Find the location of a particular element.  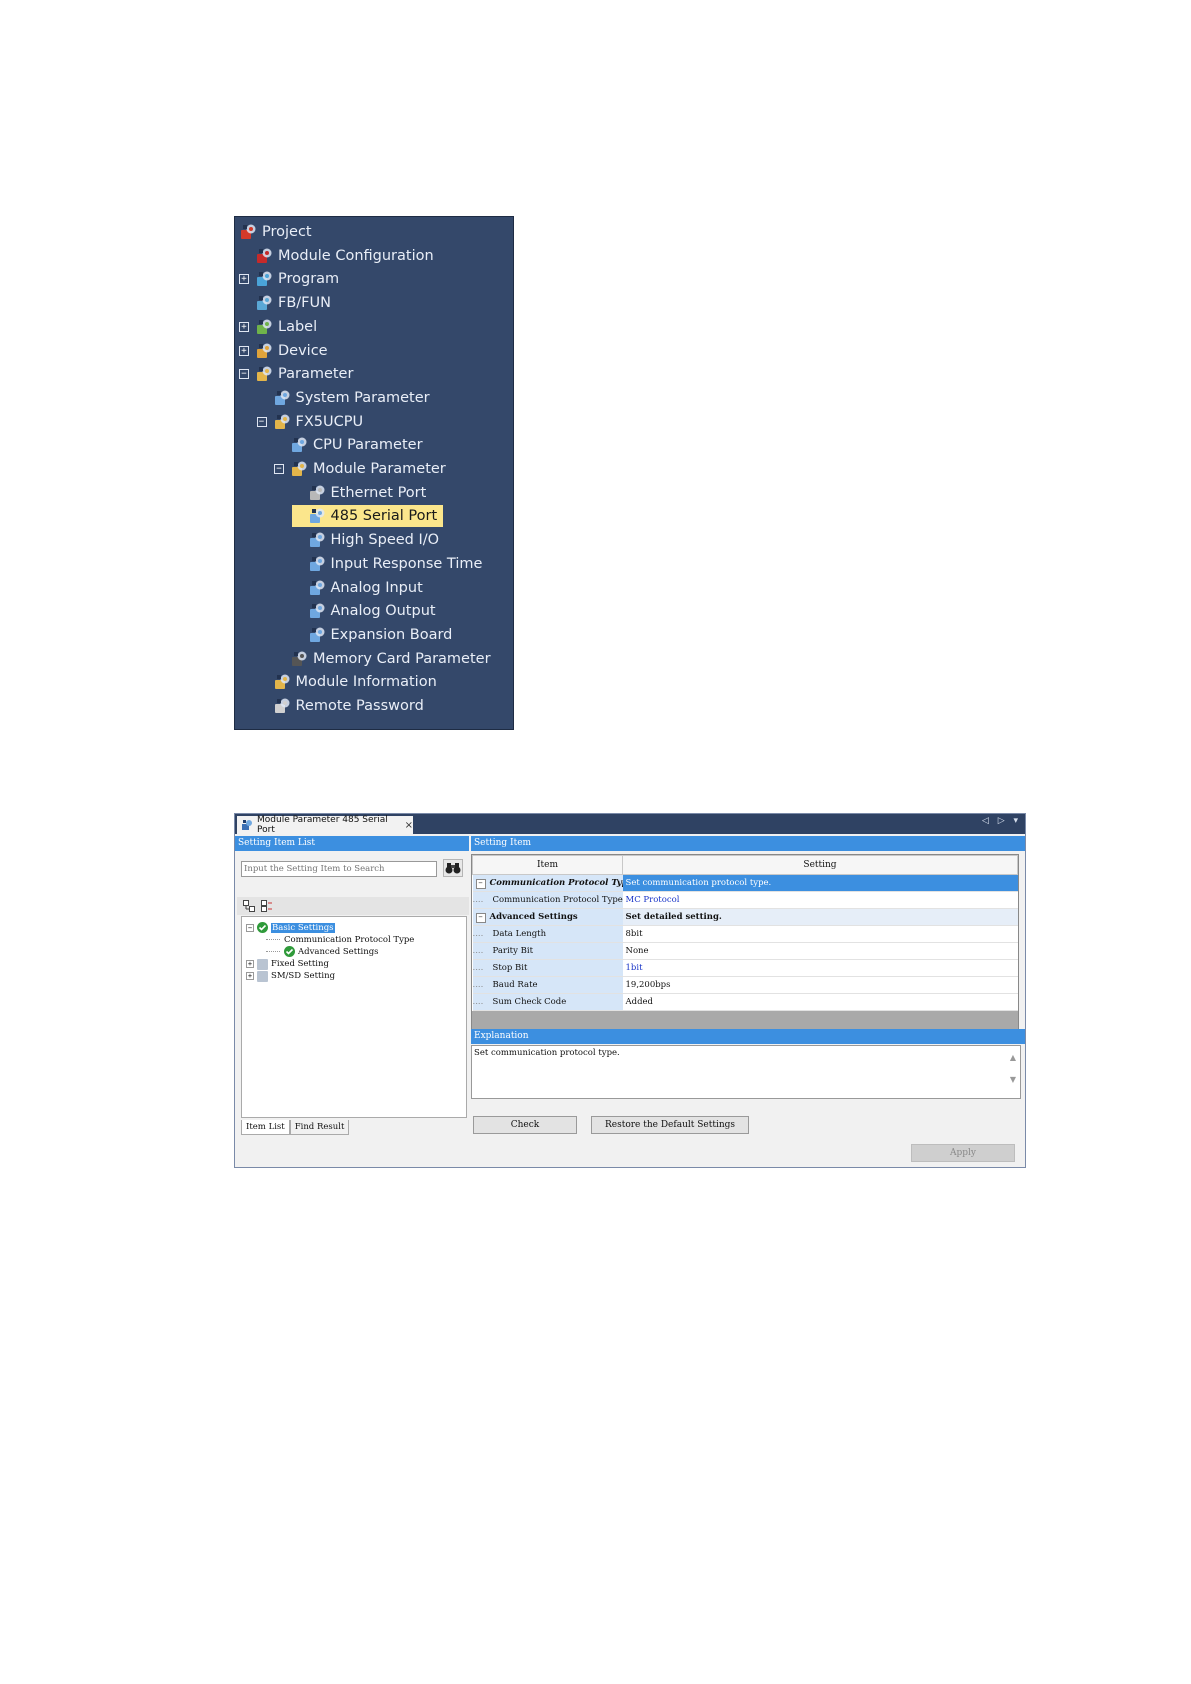

left-panel-tabs: Item List Find Result is located at coordinates (295, 1127).